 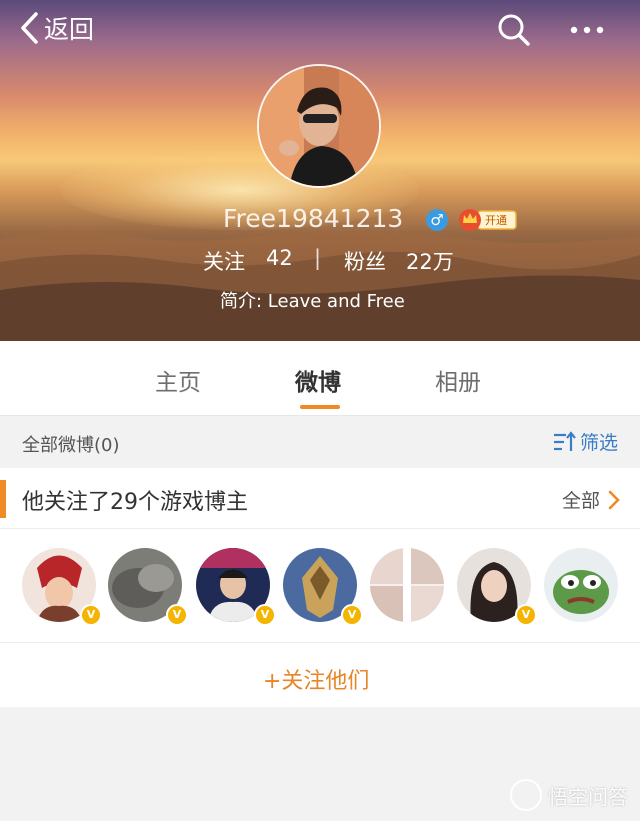 What do you see at coordinates (279, 258) in the screenshot?
I see `following-count: 42` at bounding box center [279, 258].